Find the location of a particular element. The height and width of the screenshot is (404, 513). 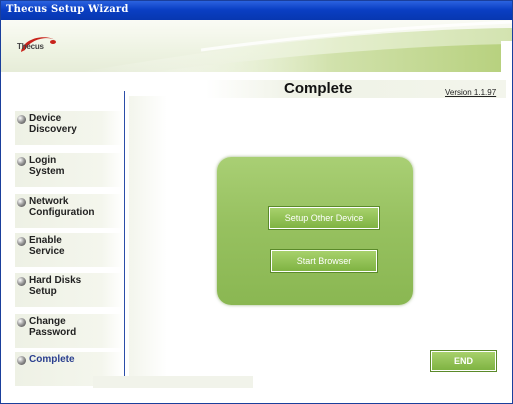

version-link: Version 1.1.97 is located at coordinates (470, 92).